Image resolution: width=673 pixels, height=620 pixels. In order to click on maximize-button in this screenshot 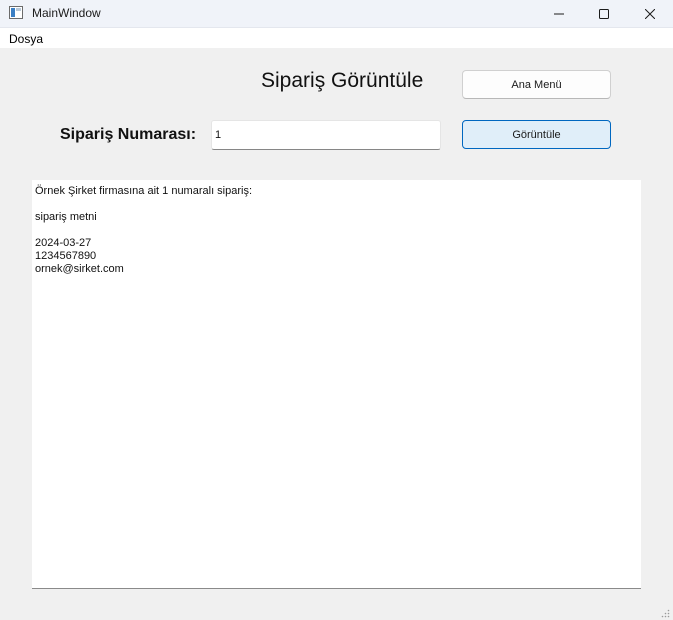, I will do `click(604, 13)`.